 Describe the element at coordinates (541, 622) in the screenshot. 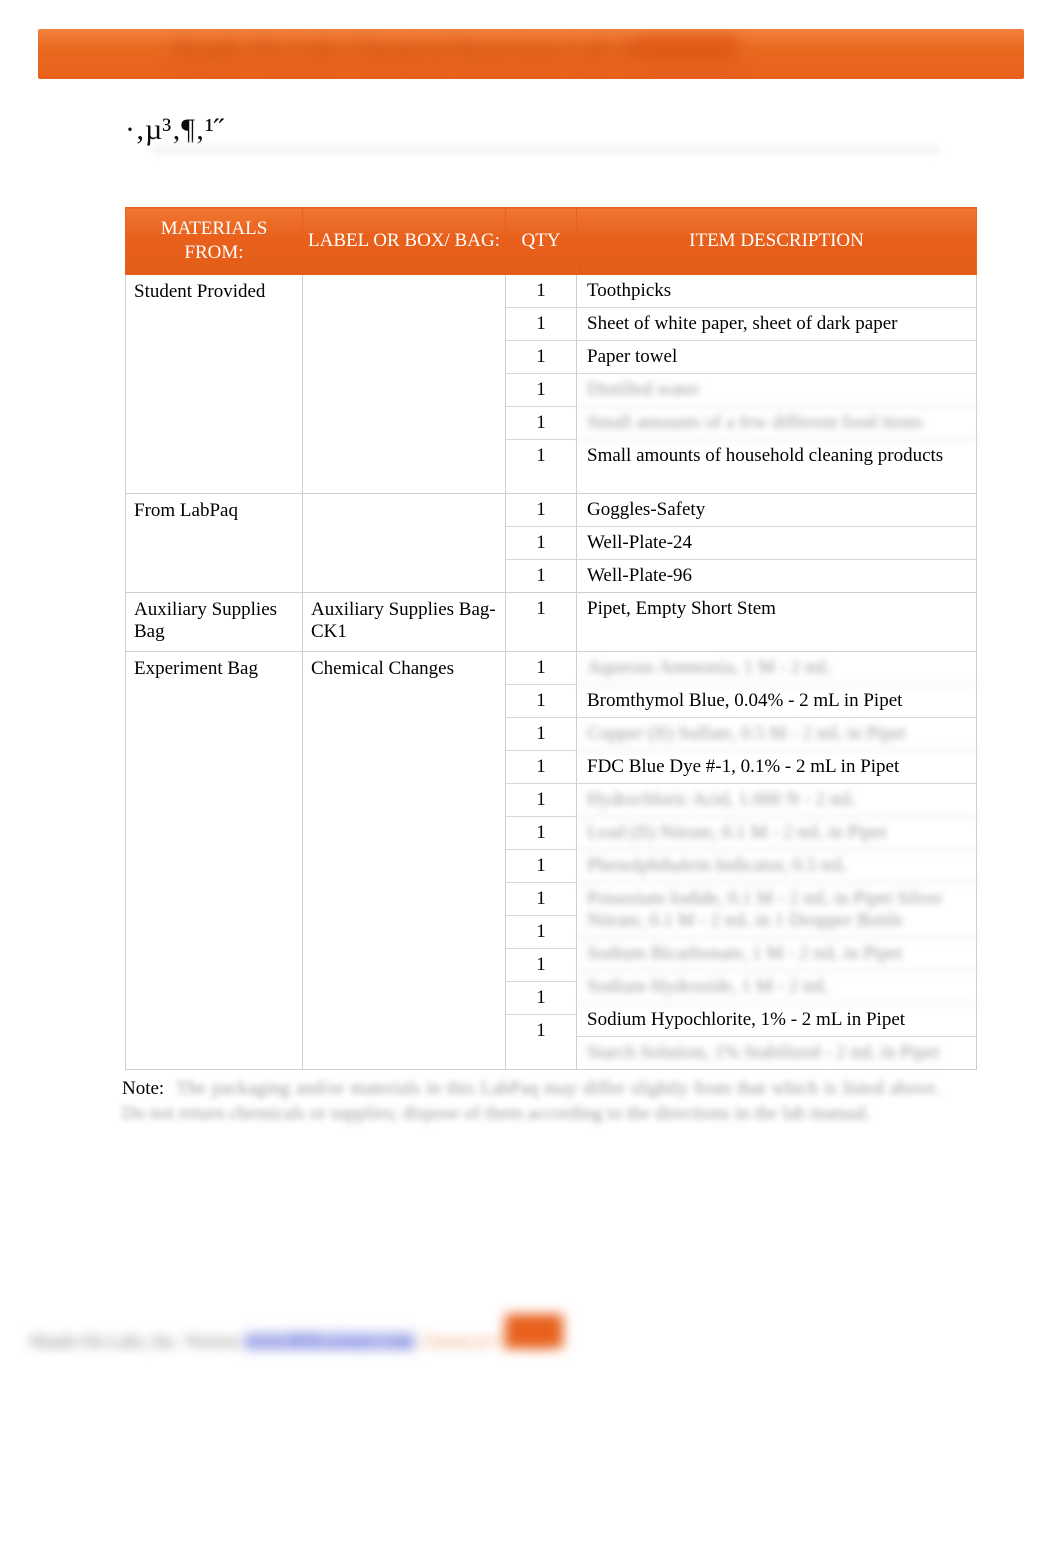

I see `cell-qty-group: 1` at that location.